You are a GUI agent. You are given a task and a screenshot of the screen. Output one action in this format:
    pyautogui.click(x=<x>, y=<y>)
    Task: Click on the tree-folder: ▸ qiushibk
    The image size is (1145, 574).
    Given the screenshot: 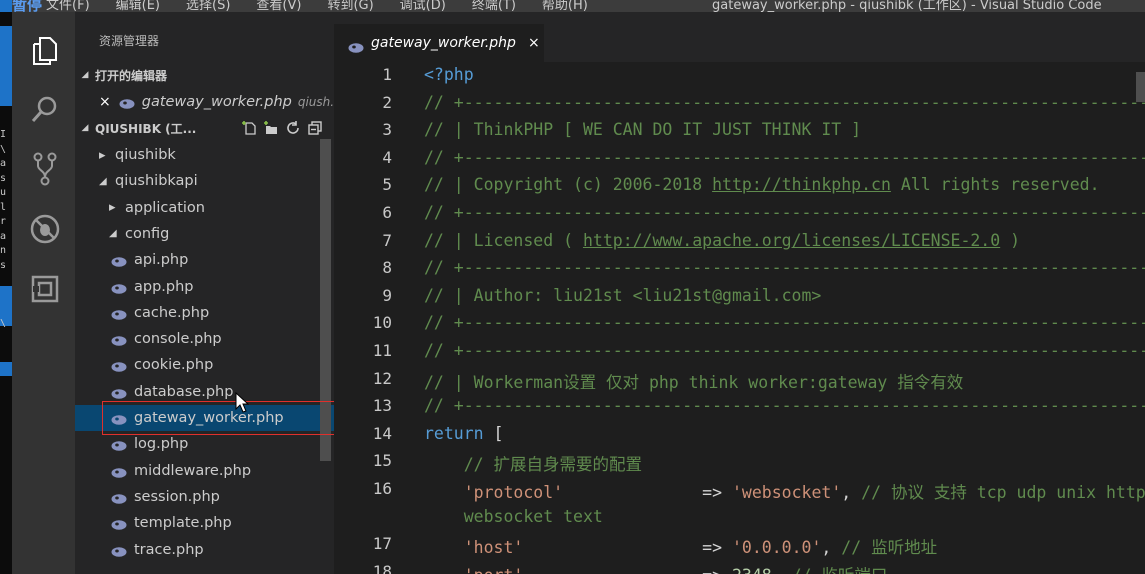 What is the action you would take?
    pyautogui.click(x=204, y=155)
    